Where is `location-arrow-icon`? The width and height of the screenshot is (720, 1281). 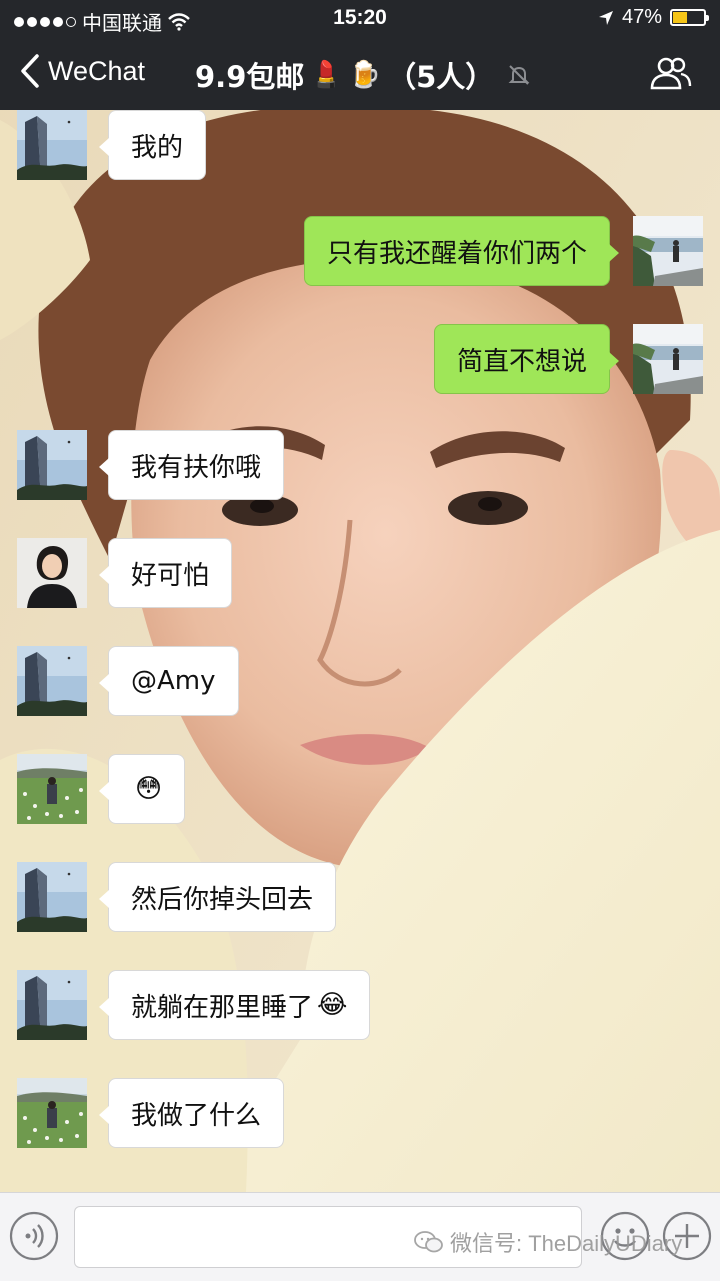 location-arrow-icon is located at coordinates (605, 17).